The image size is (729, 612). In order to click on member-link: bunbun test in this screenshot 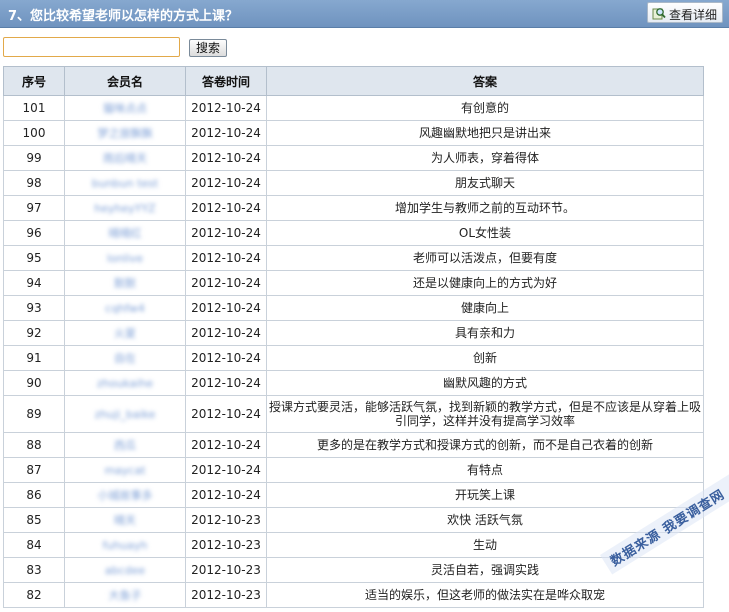, I will do `click(125, 184)`.